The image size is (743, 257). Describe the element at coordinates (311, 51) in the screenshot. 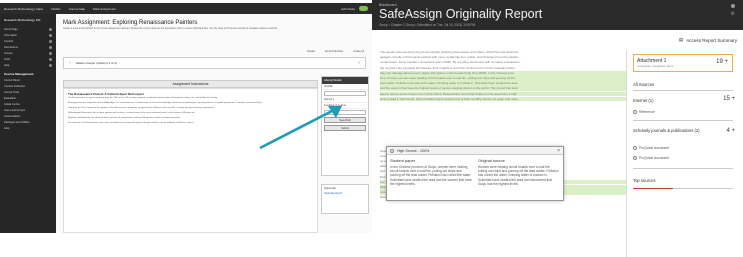

I see `tab-details: Details` at that location.